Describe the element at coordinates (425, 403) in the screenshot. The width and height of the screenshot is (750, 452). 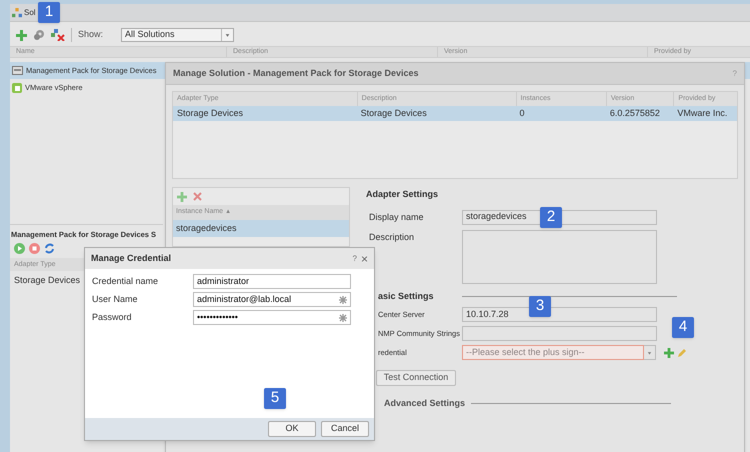
I see `section-title: Advanced Settings` at that location.